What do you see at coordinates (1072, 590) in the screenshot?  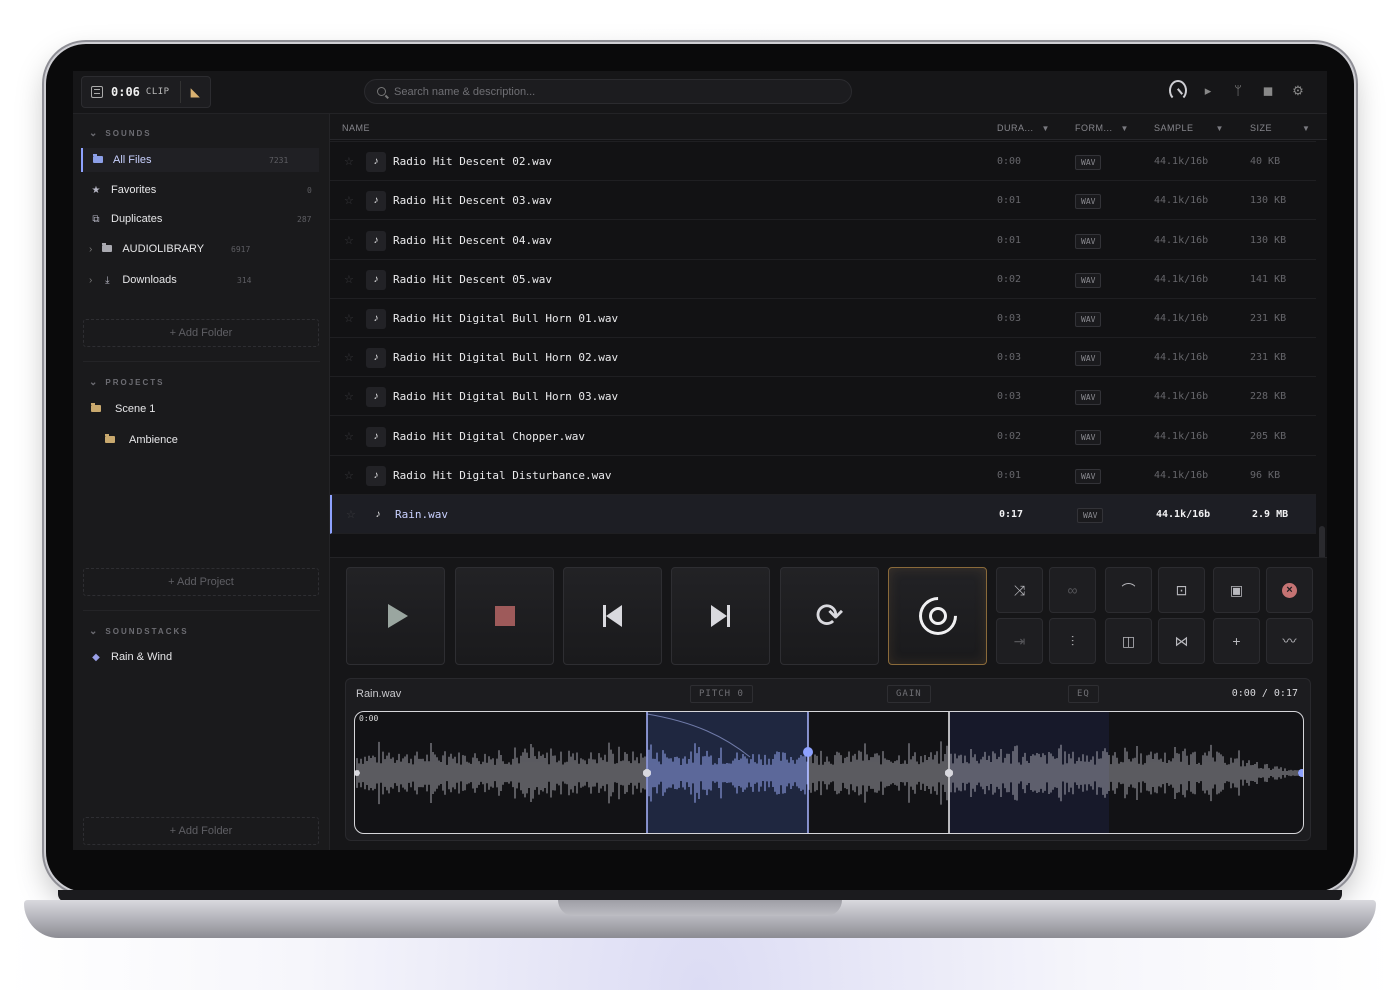 I see `infinity-button: ∞` at bounding box center [1072, 590].